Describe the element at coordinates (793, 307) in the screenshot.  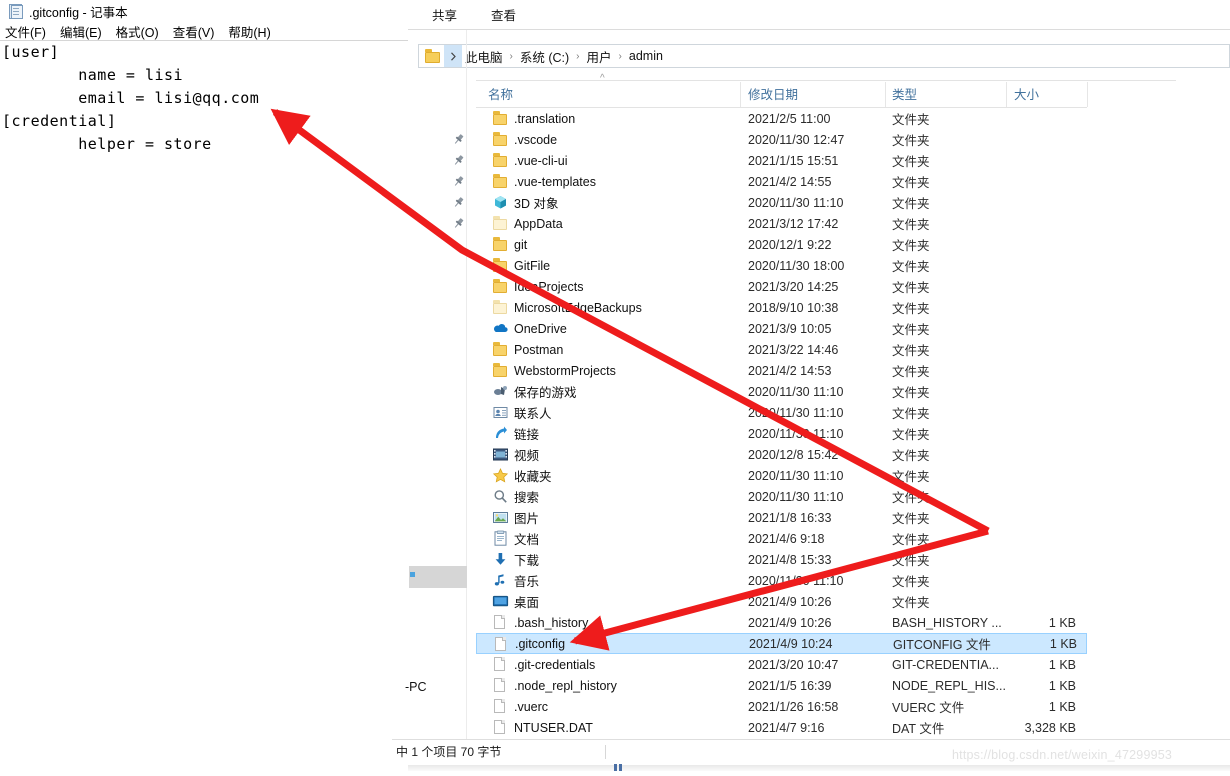
I see `file-date-cell: 2018/9/10 10:38` at that location.